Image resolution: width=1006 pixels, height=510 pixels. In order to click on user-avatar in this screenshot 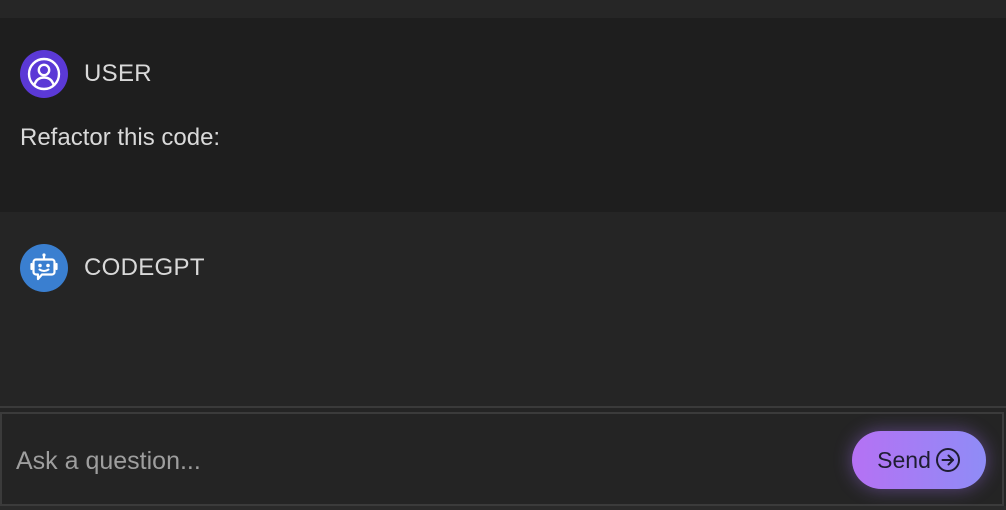, I will do `click(44, 74)`.